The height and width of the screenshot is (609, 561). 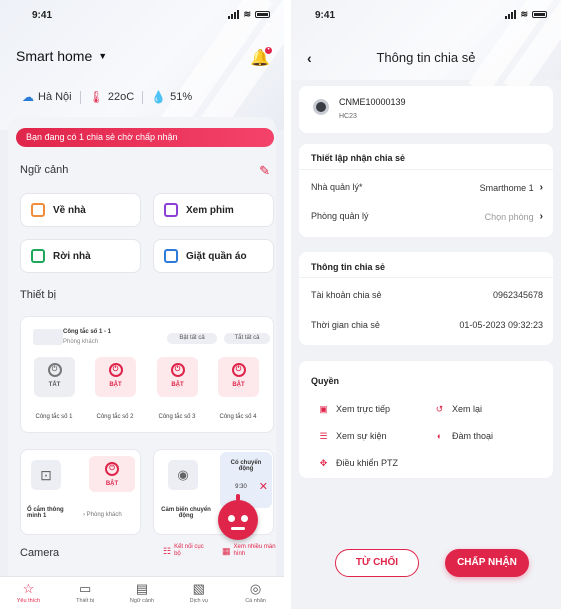 I want to click on user-icon: ◎, so click(x=255, y=588).